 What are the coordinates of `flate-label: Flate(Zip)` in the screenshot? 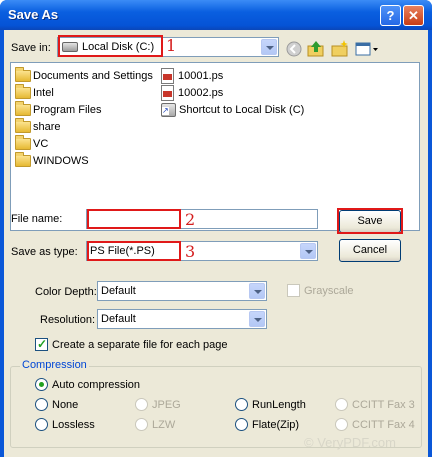 It's located at (276, 425).